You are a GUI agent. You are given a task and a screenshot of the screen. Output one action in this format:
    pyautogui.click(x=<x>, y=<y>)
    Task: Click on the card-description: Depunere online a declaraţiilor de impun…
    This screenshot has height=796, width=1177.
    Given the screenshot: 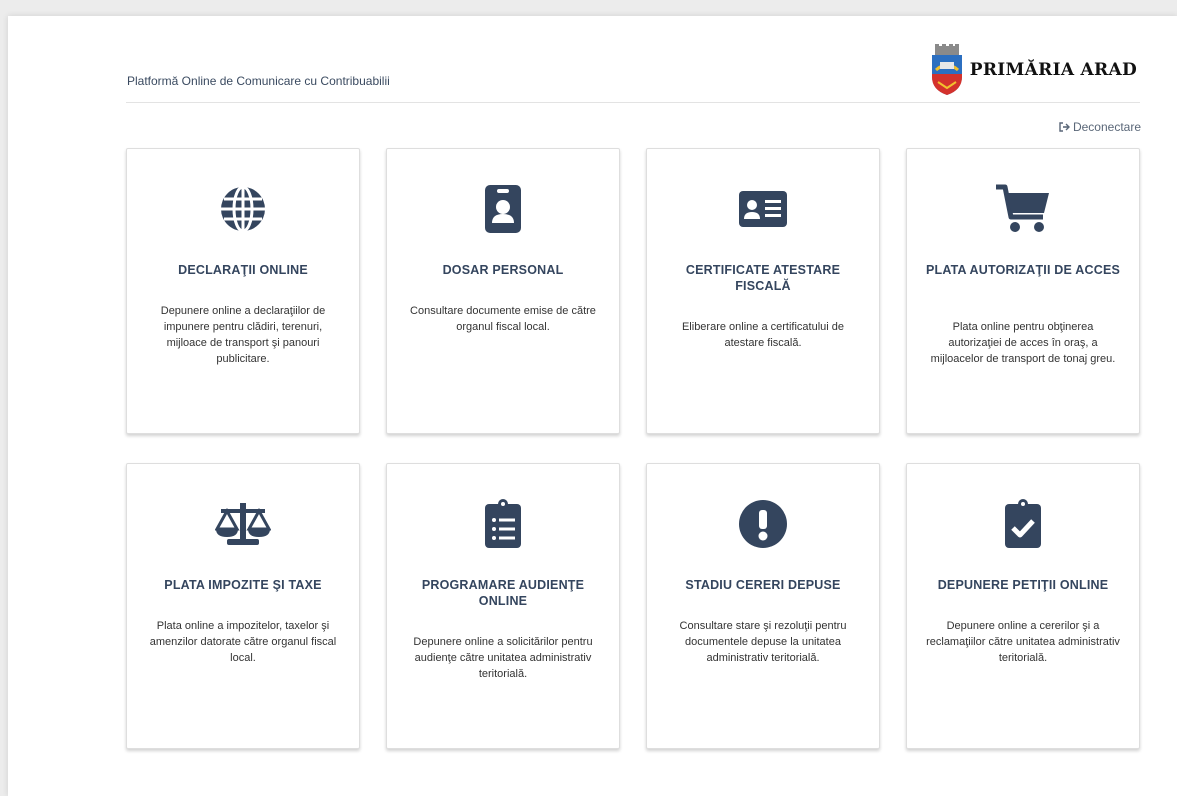 What is the action you would take?
    pyautogui.click(x=243, y=335)
    